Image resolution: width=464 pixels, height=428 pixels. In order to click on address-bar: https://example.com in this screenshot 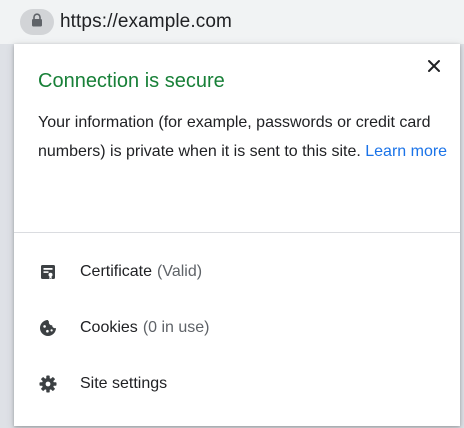, I will do `click(232, 22)`.